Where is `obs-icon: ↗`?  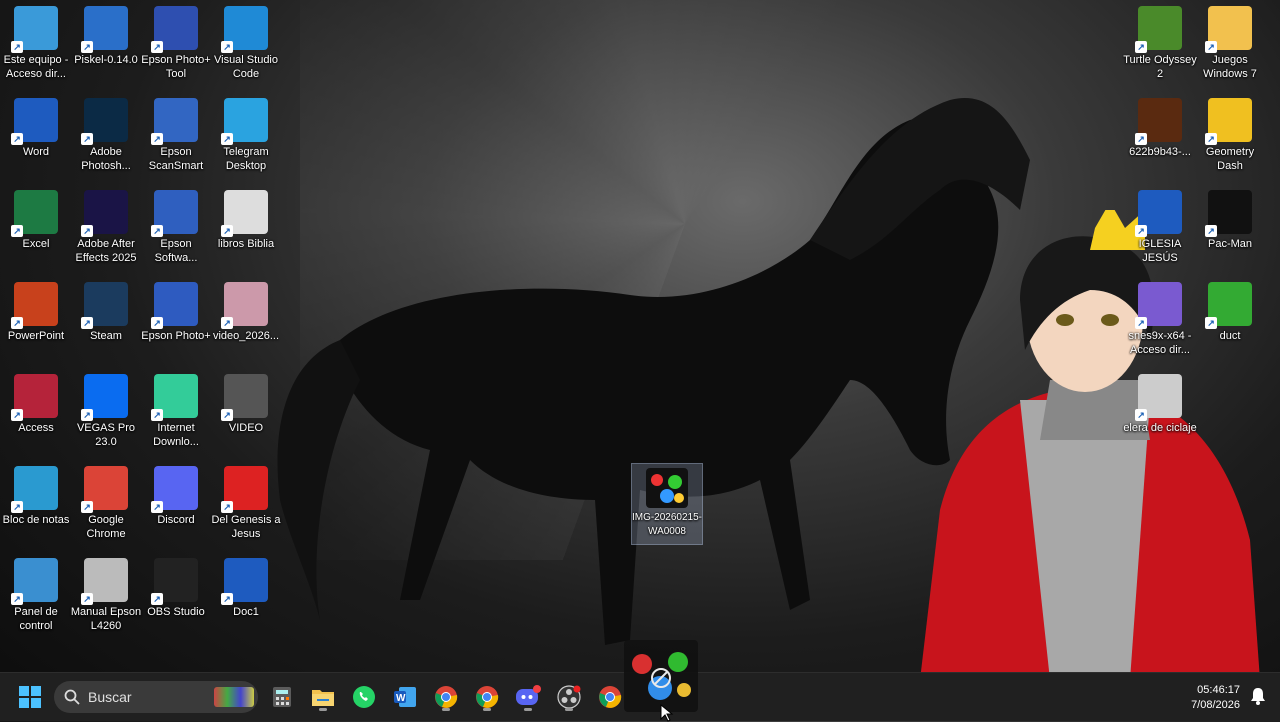 obs-icon: ↗ is located at coordinates (174, 581).